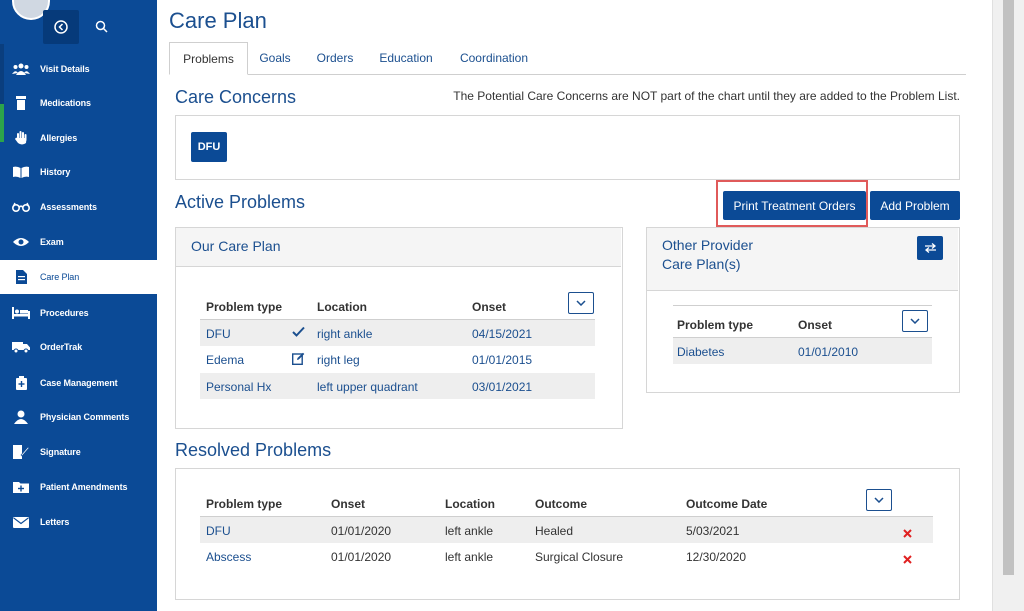 This screenshot has height=611, width=1024. I want to click on onset-cell: 01/01/2010, so click(828, 352).